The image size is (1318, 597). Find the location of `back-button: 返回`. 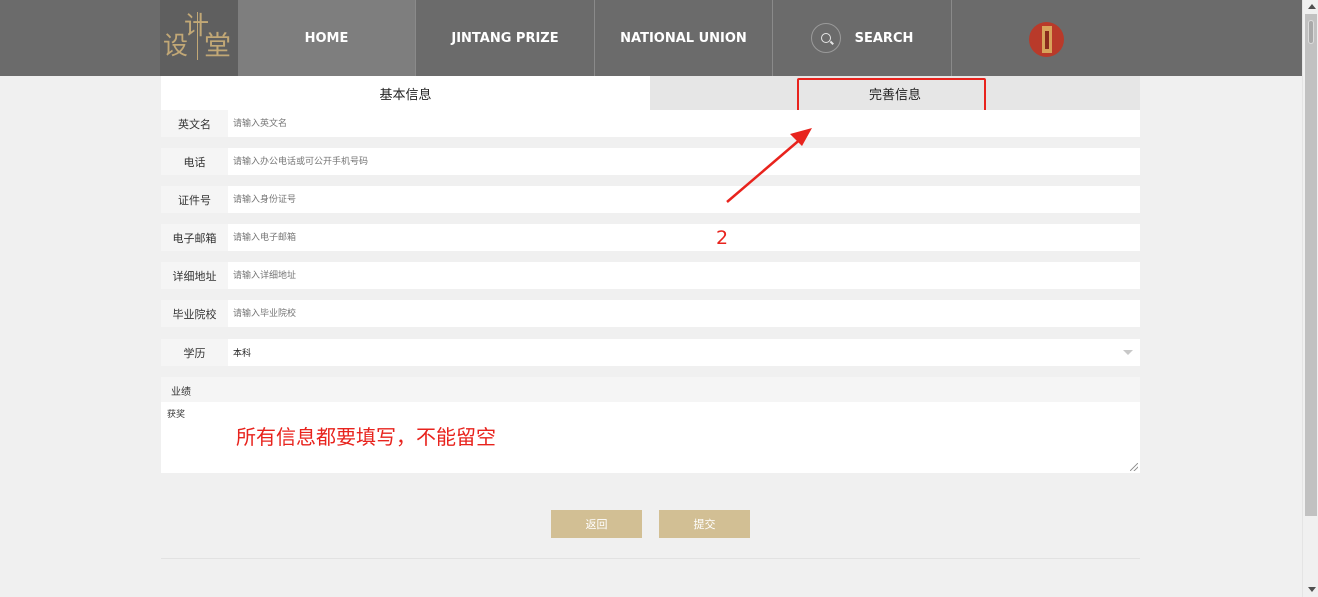

back-button: 返回 is located at coordinates (596, 524).